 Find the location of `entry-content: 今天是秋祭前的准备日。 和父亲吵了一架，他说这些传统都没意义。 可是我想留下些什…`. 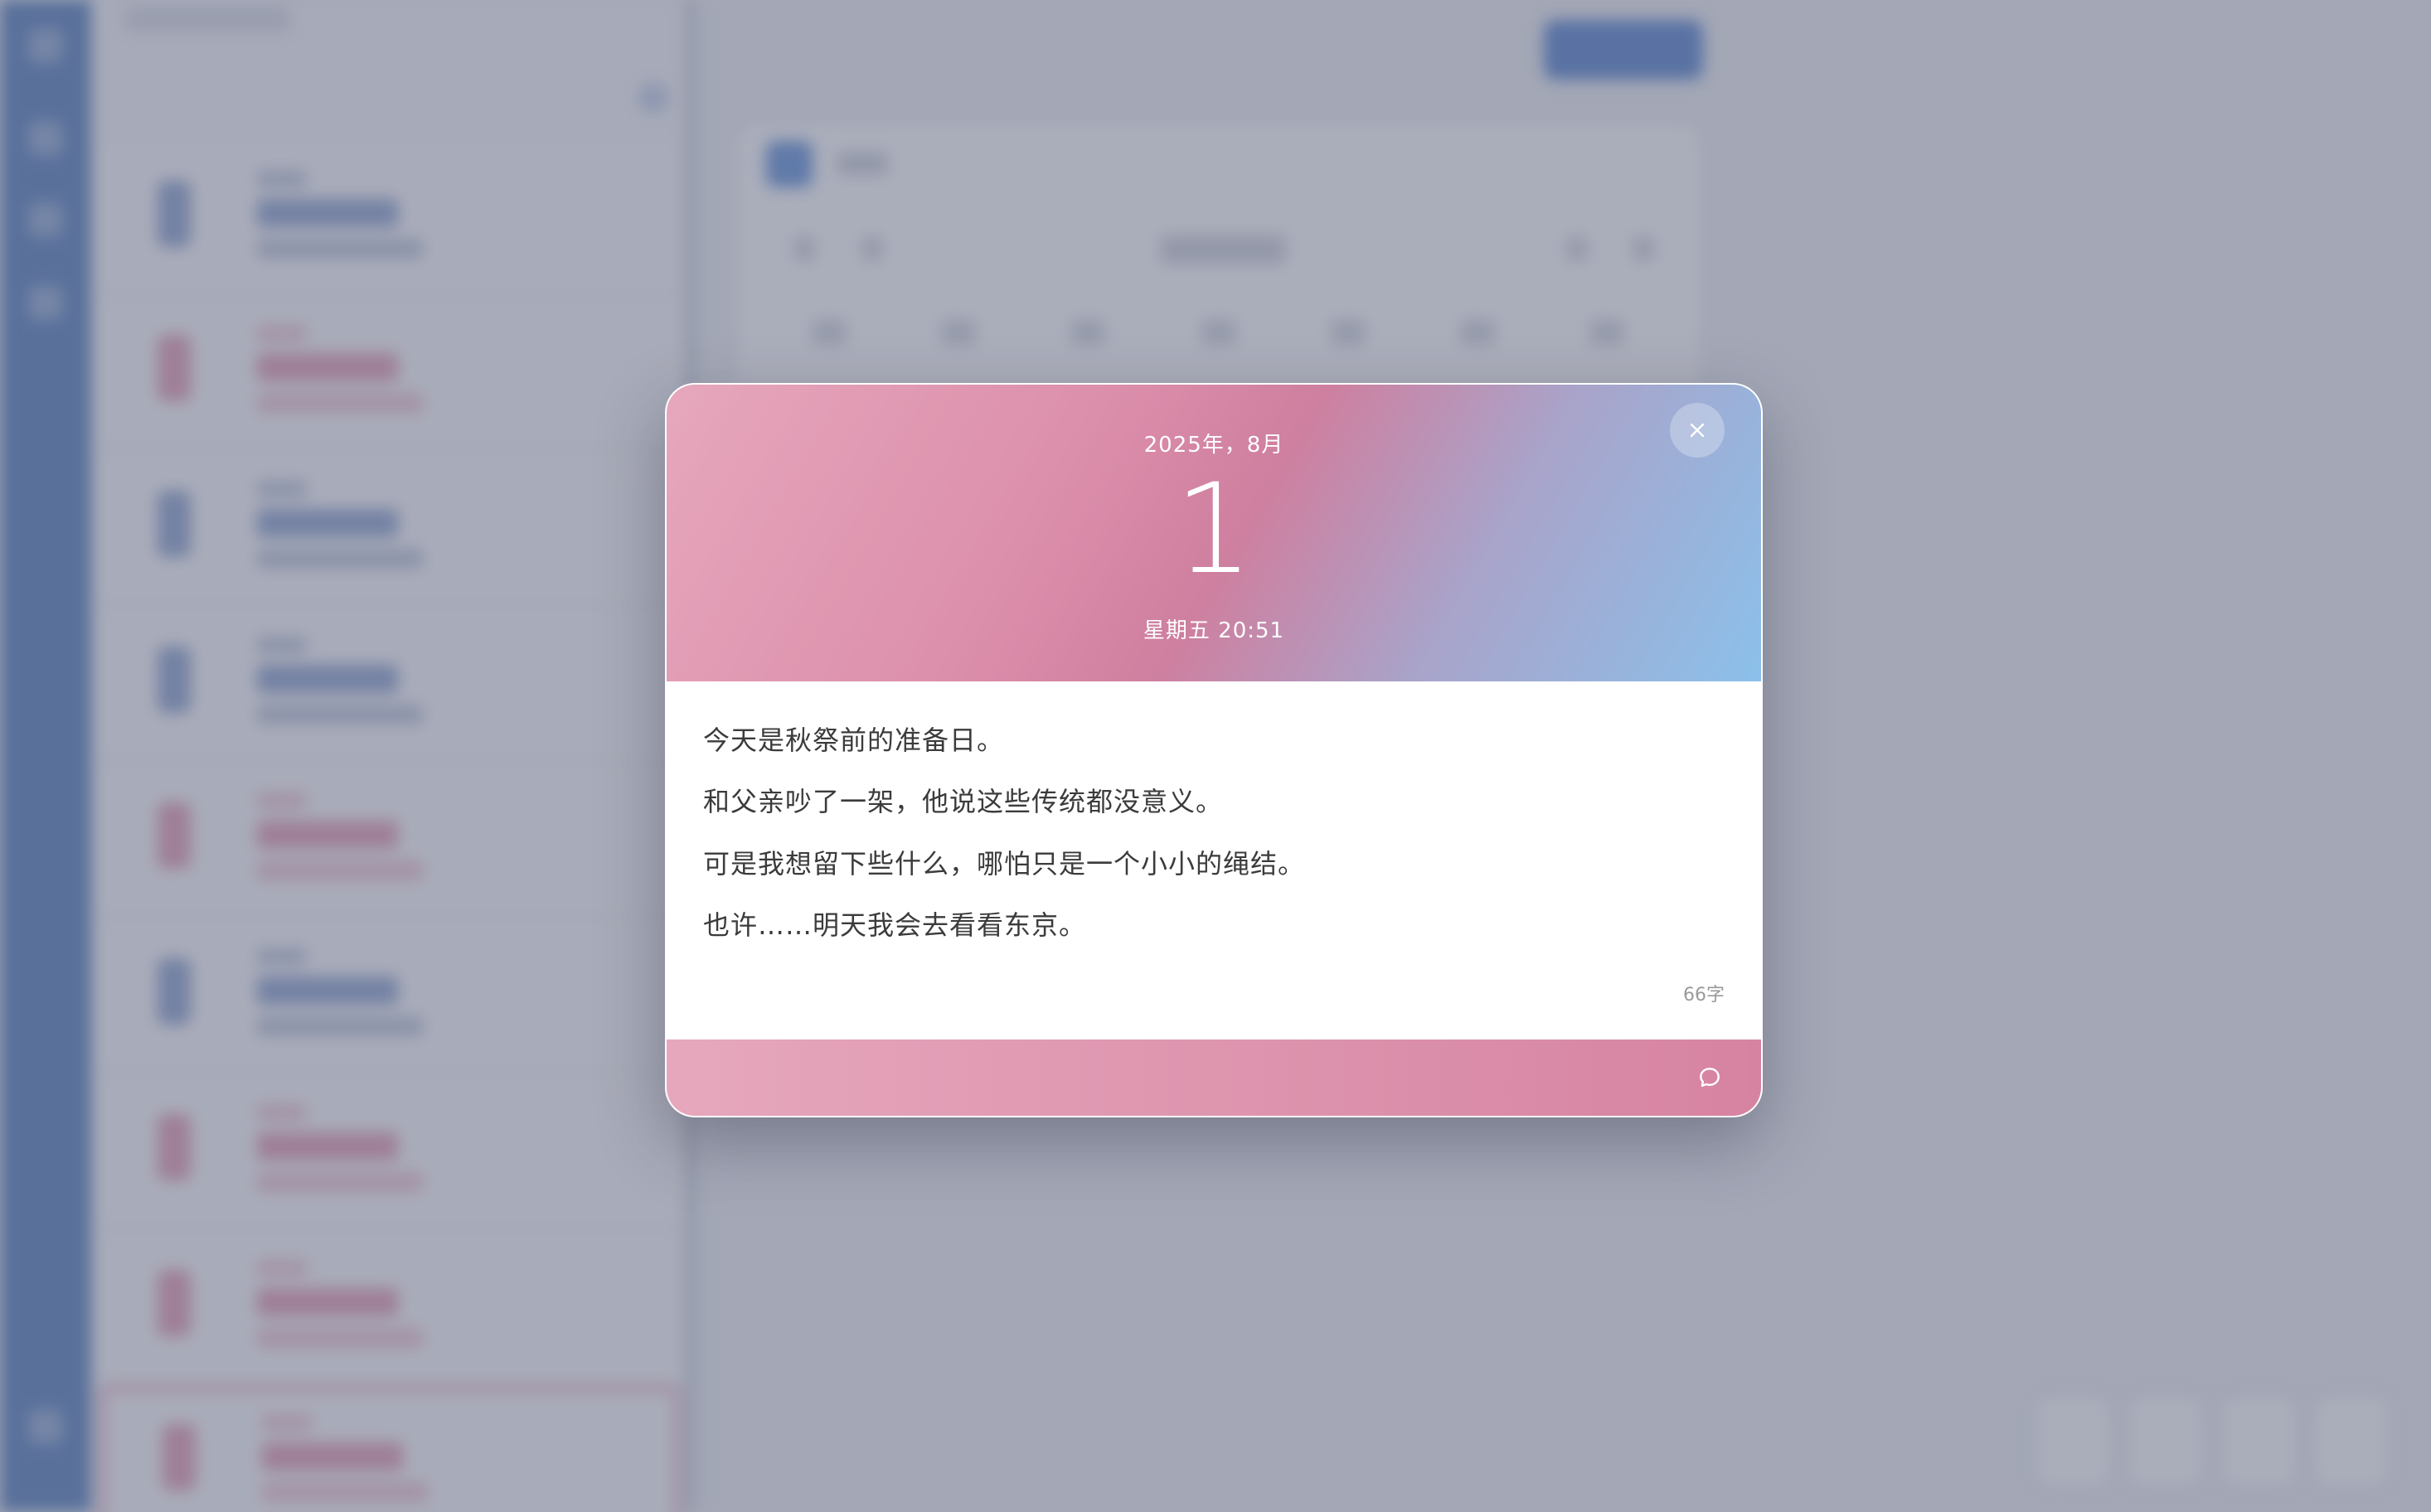

entry-content: 今天是秋祭前的准备日。 和父亲吵了一架，他说这些传统都没意义。 可是我想留下些什… is located at coordinates (1214, 862).